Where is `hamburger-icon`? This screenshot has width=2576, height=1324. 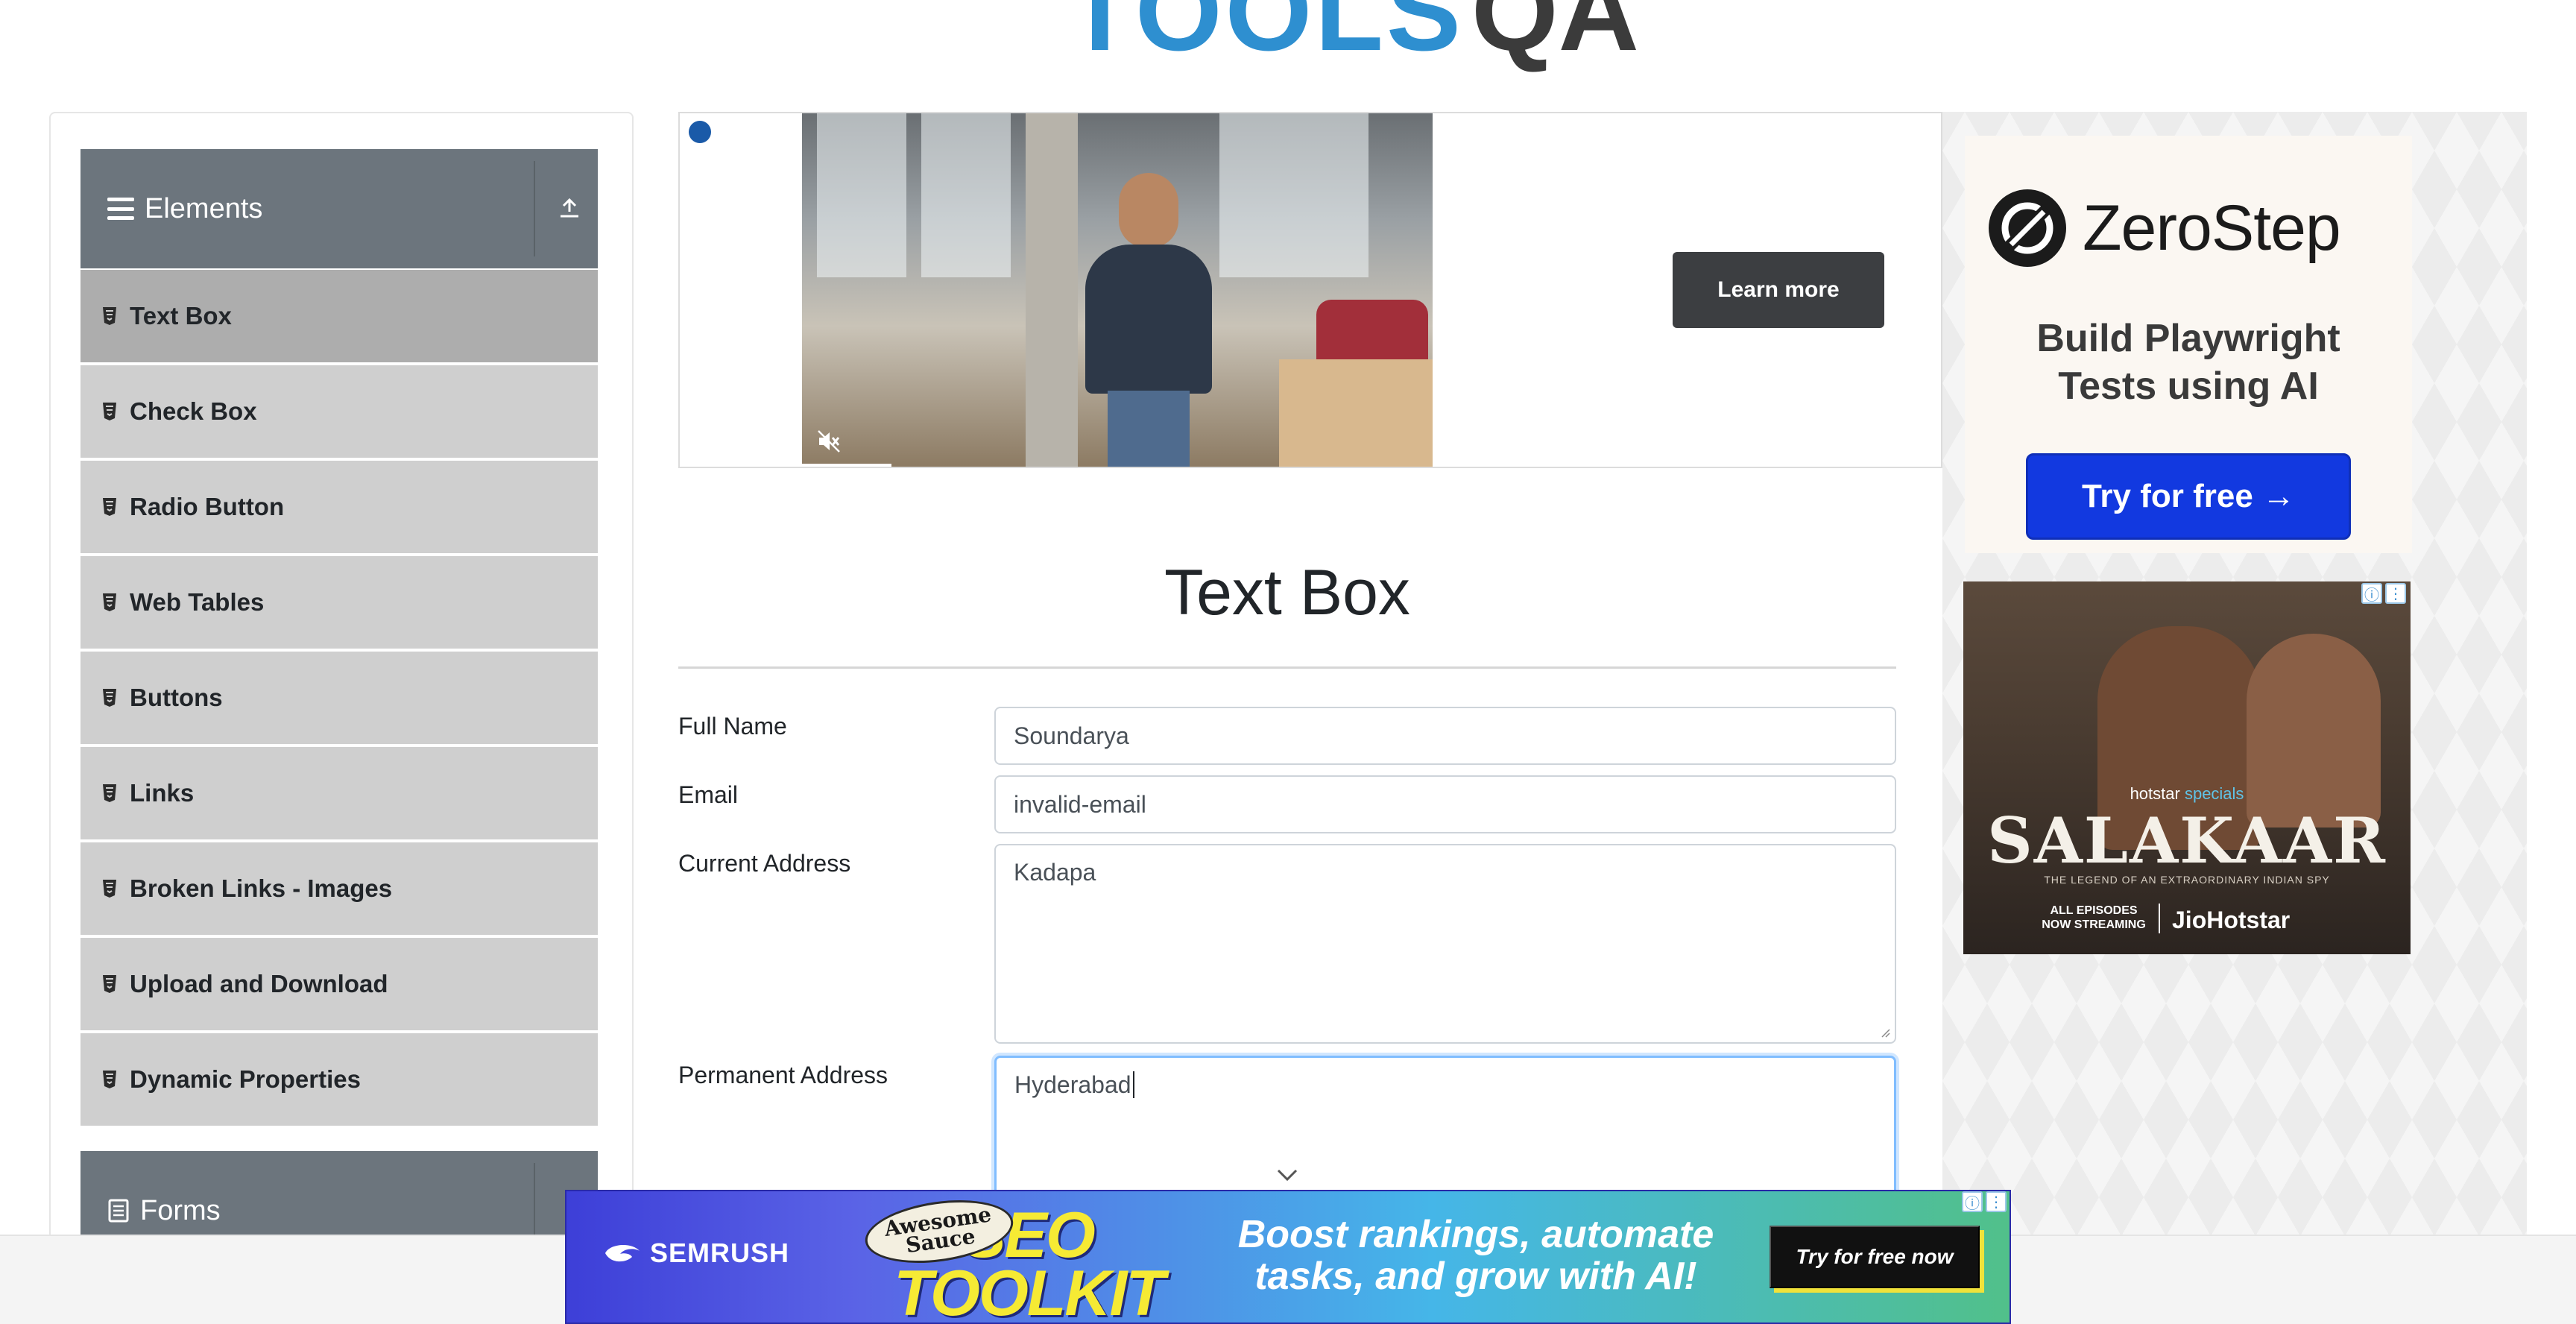
hamburger-icon is located at coordinates (121, 209).